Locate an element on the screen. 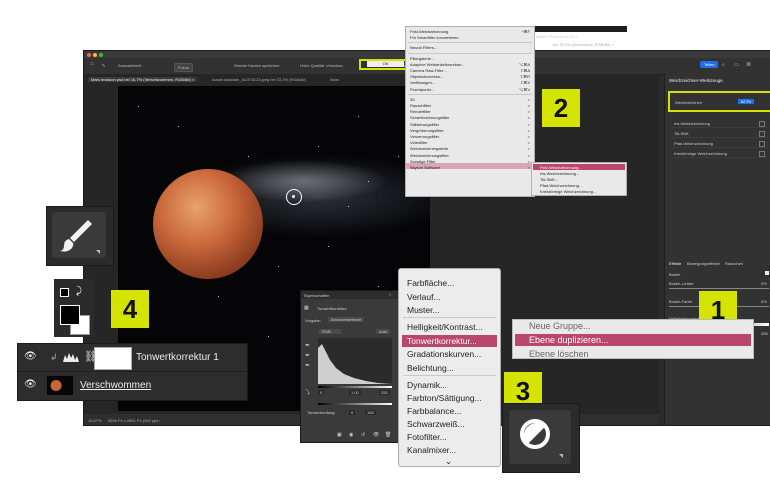 The height and width of the screenshot is (496, 770). layer-row-blurred: 👁 Verschwommen is located at coordinates (132, 385).